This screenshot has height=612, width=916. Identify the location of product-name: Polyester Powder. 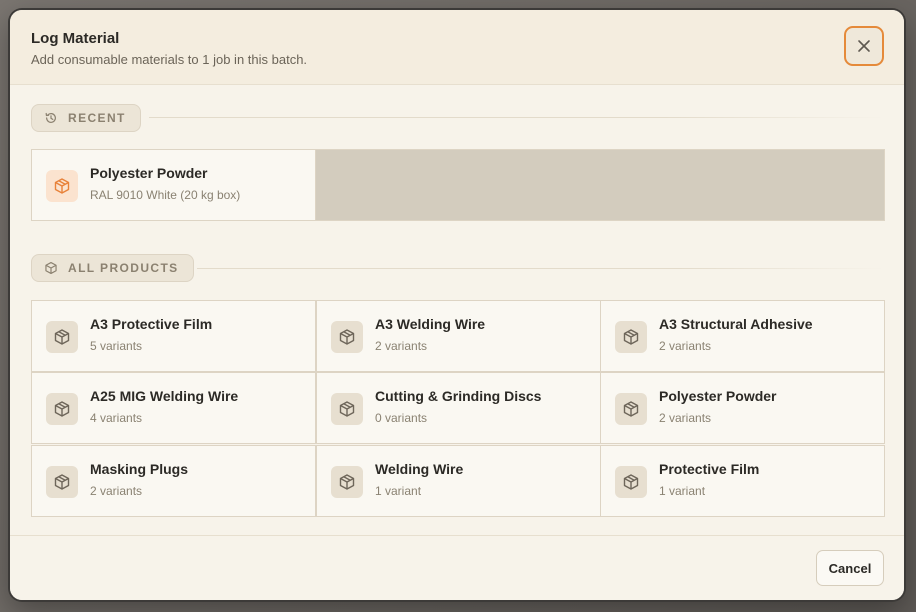
(718, 396).